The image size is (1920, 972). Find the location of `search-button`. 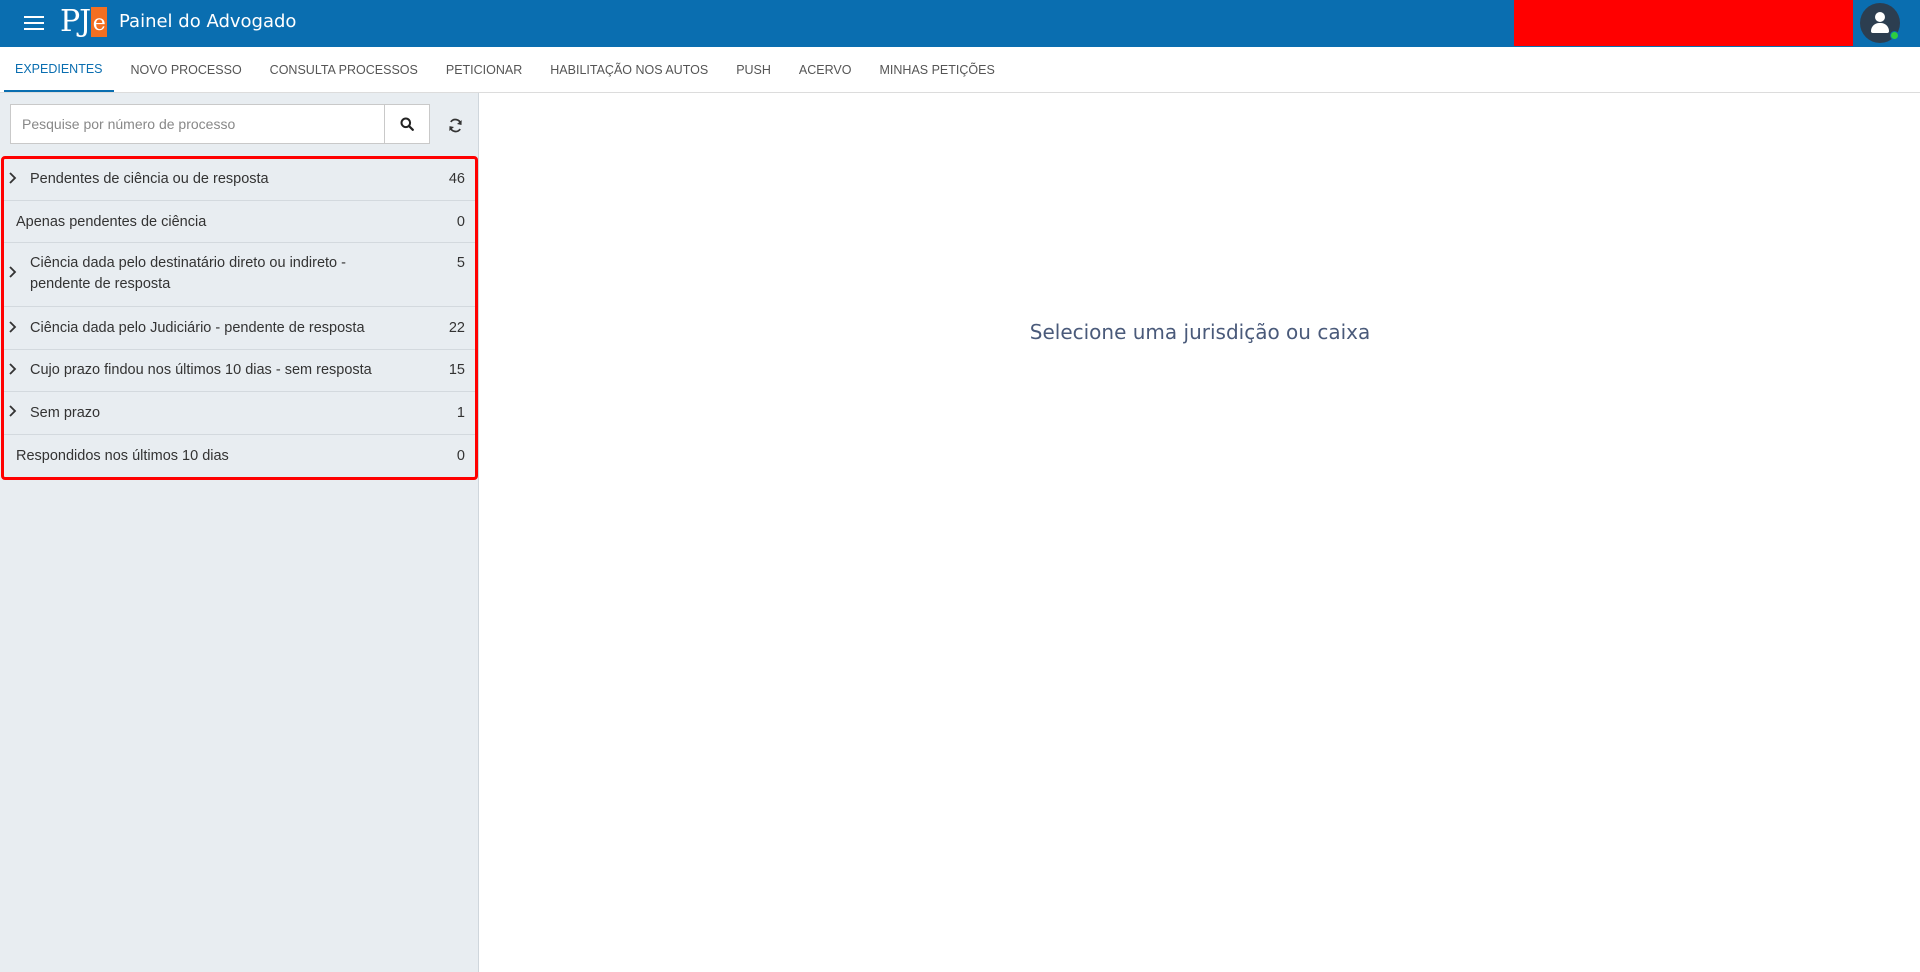

search-button is located at coordinates (407, 124).